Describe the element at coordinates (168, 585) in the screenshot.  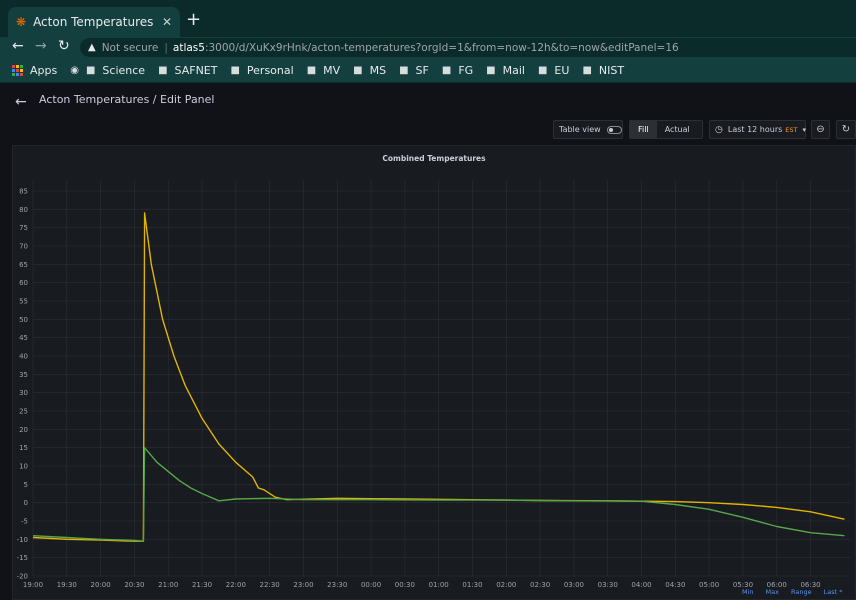
I see `x-tick-label: 21:00` at that location.